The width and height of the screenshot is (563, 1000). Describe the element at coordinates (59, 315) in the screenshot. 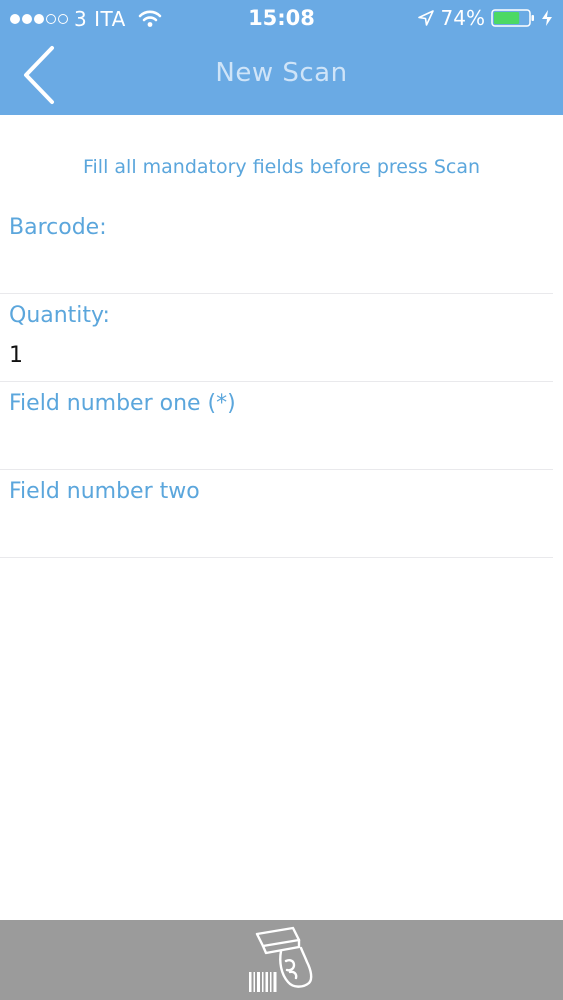

I see `quantity-label: Quantity:` at that location.